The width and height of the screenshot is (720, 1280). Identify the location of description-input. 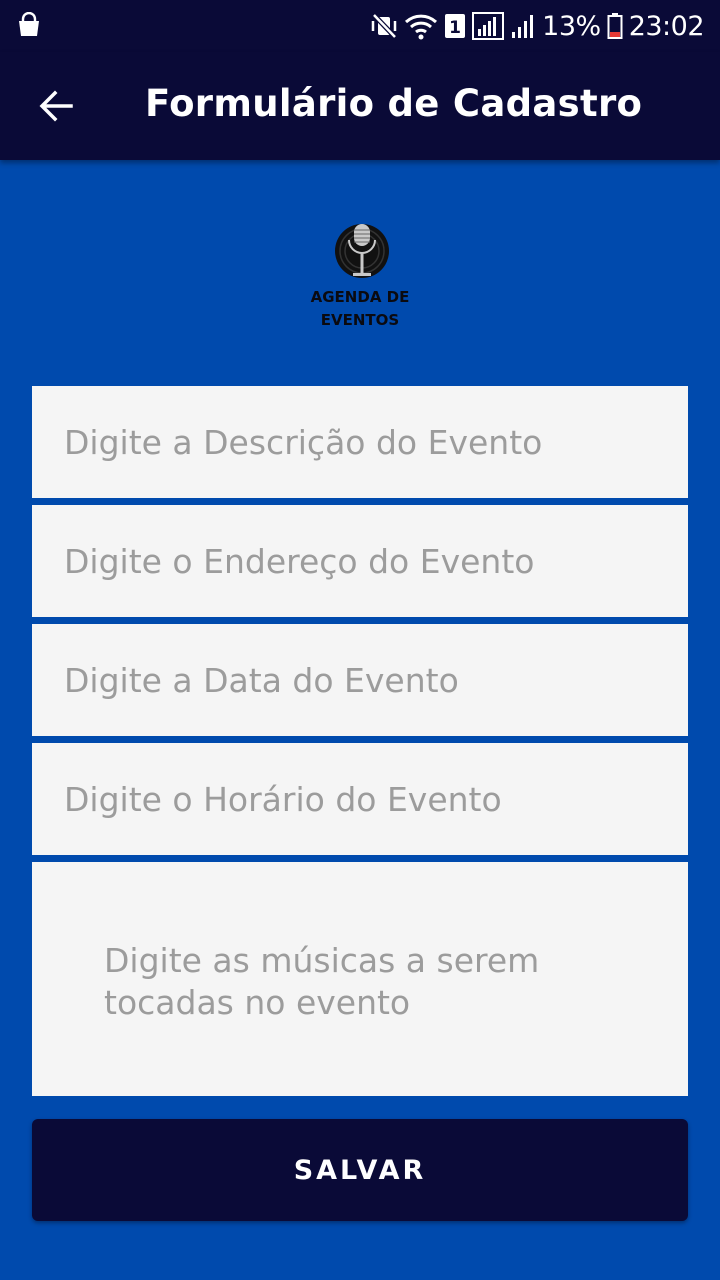
(360, 442).